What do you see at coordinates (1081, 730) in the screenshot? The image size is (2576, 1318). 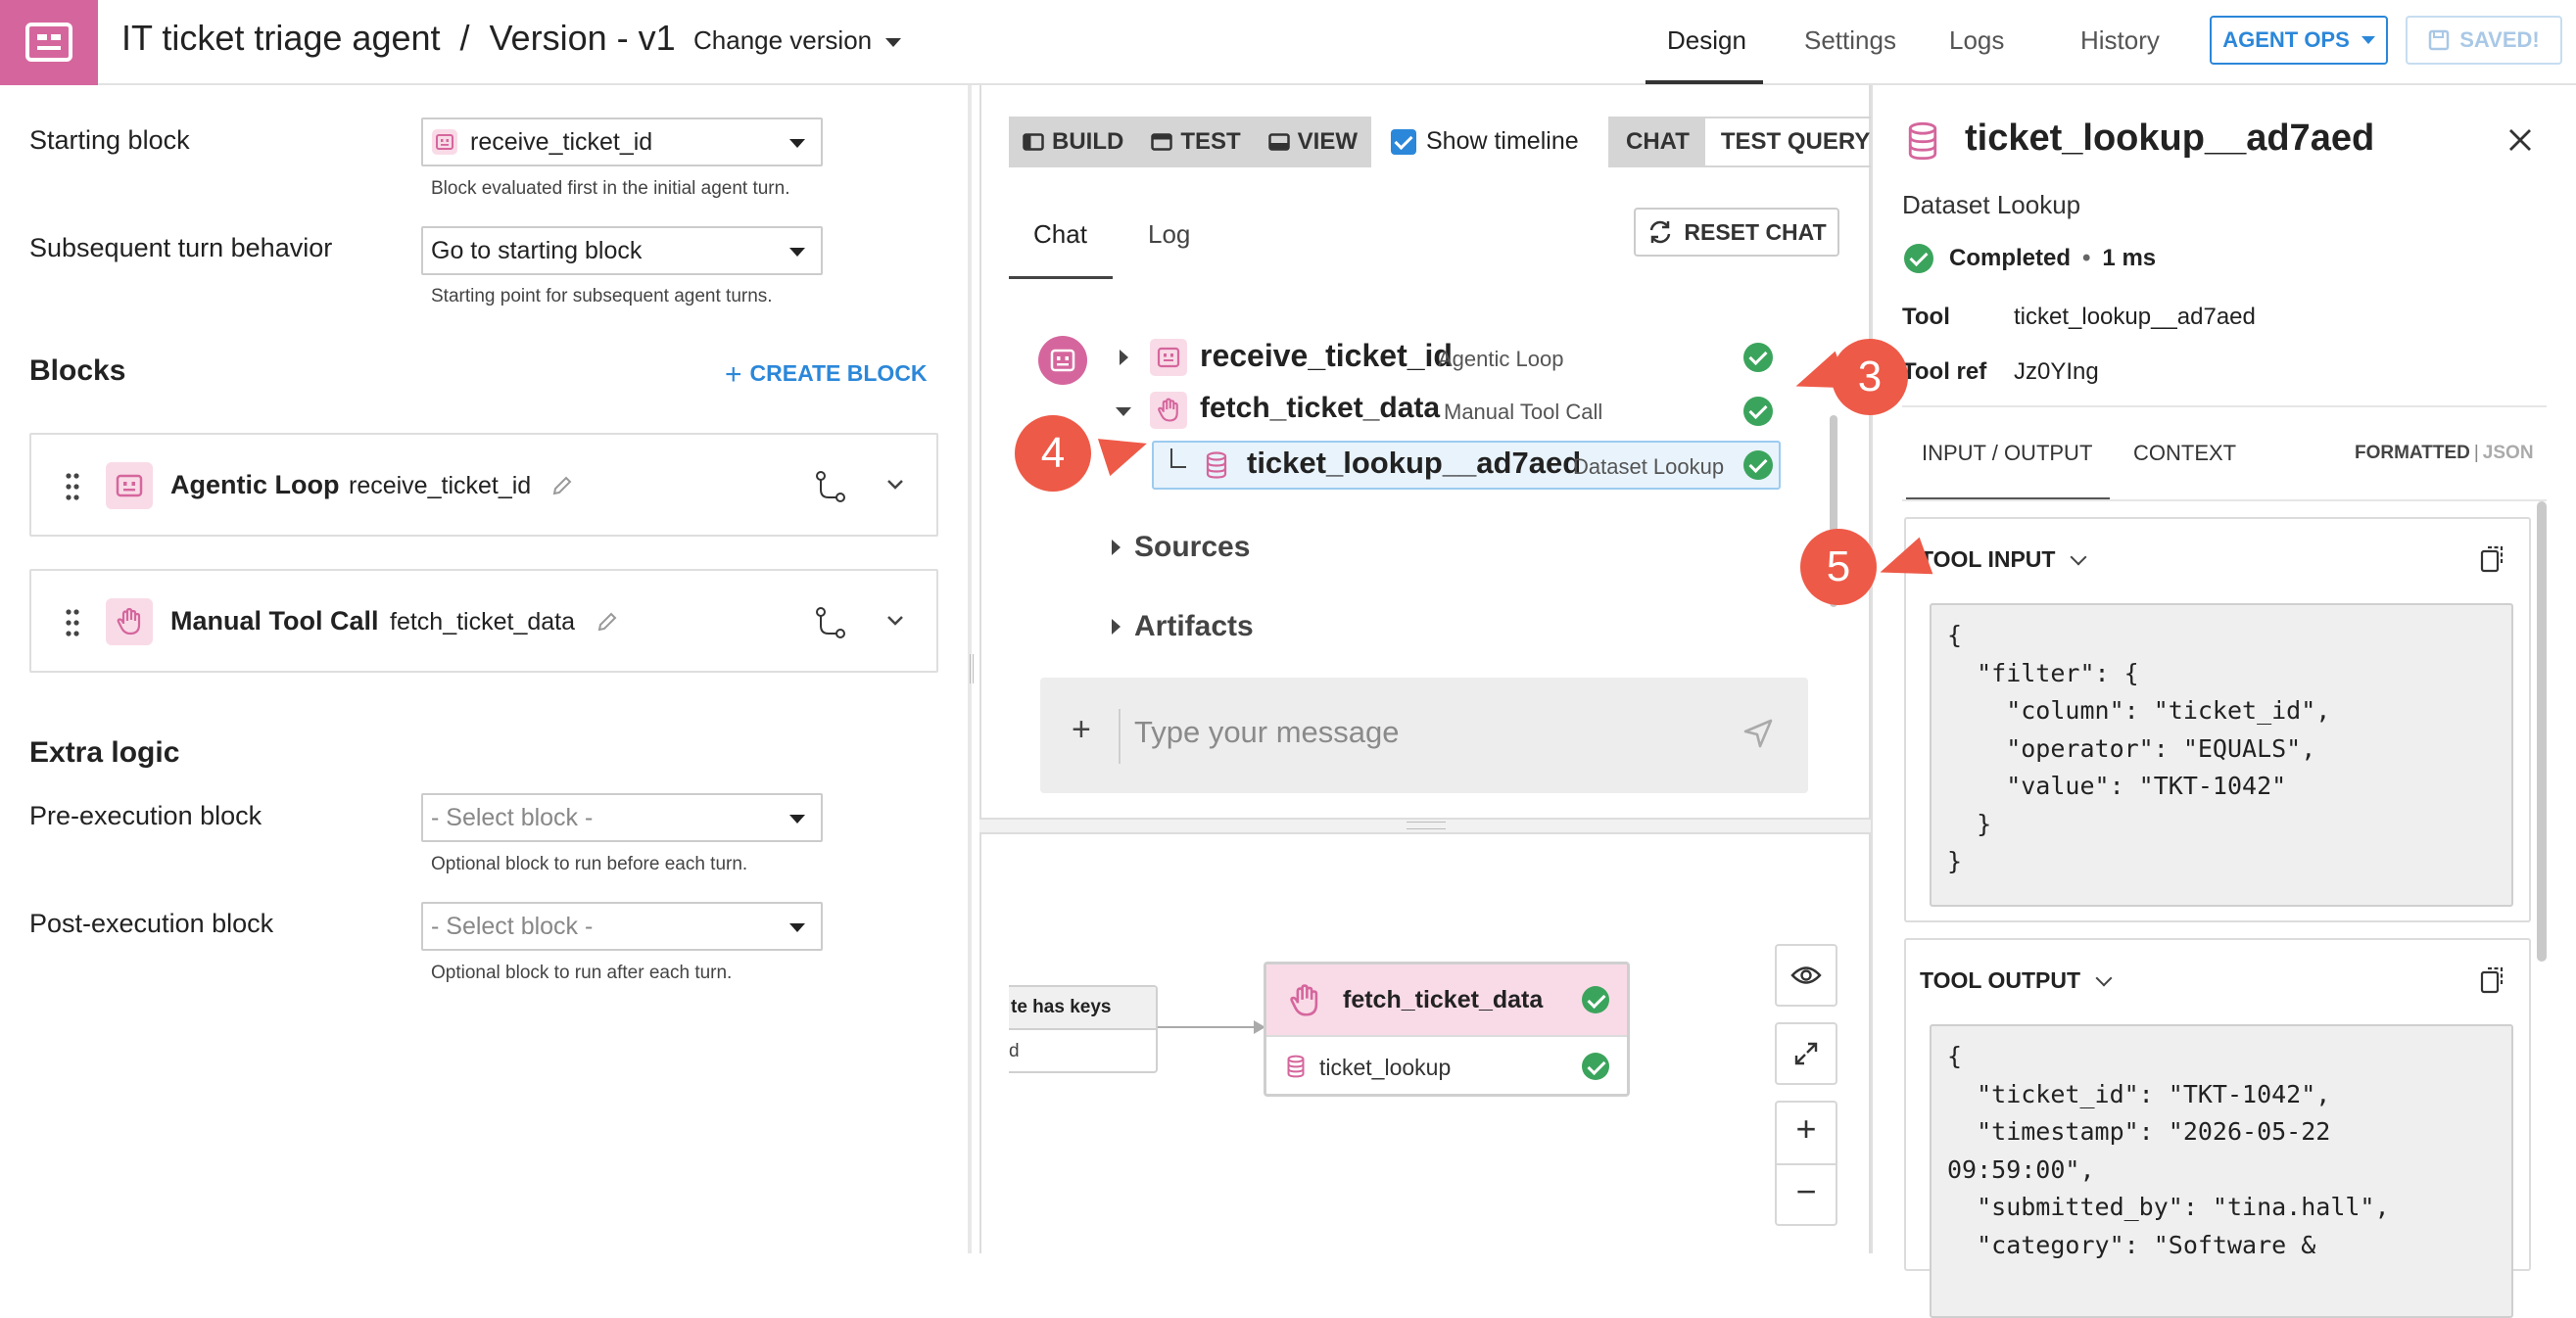 I see `add-attachment-button: +` at bounding box center [1081, 730].